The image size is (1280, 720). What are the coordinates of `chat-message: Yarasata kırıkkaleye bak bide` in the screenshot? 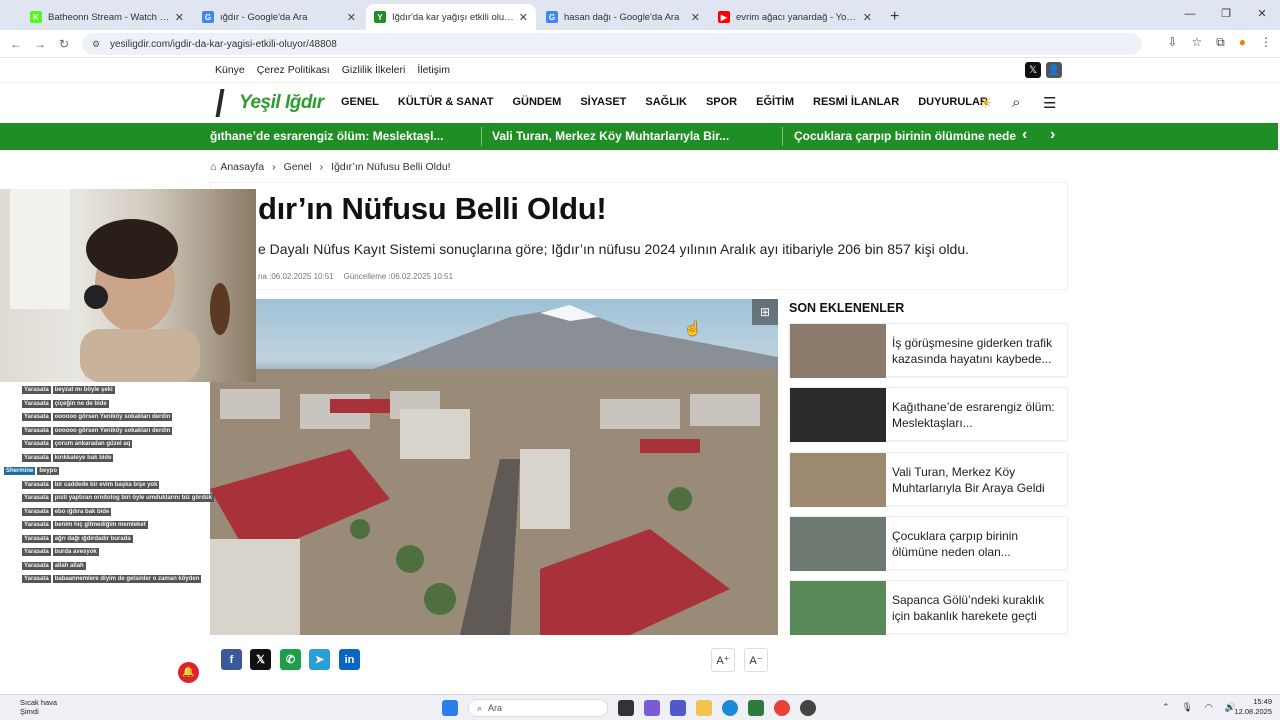 It's located at (109, 460).